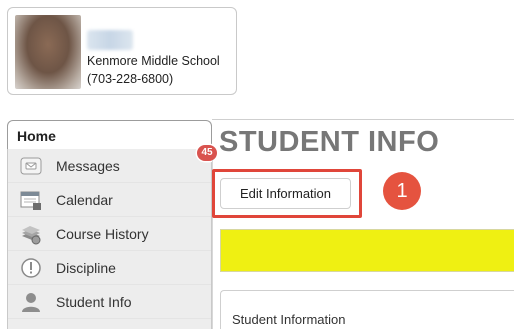 The width and height of the screenshot is (514, 329). I want to click on annotation-highlight-box, so click(287, 193).